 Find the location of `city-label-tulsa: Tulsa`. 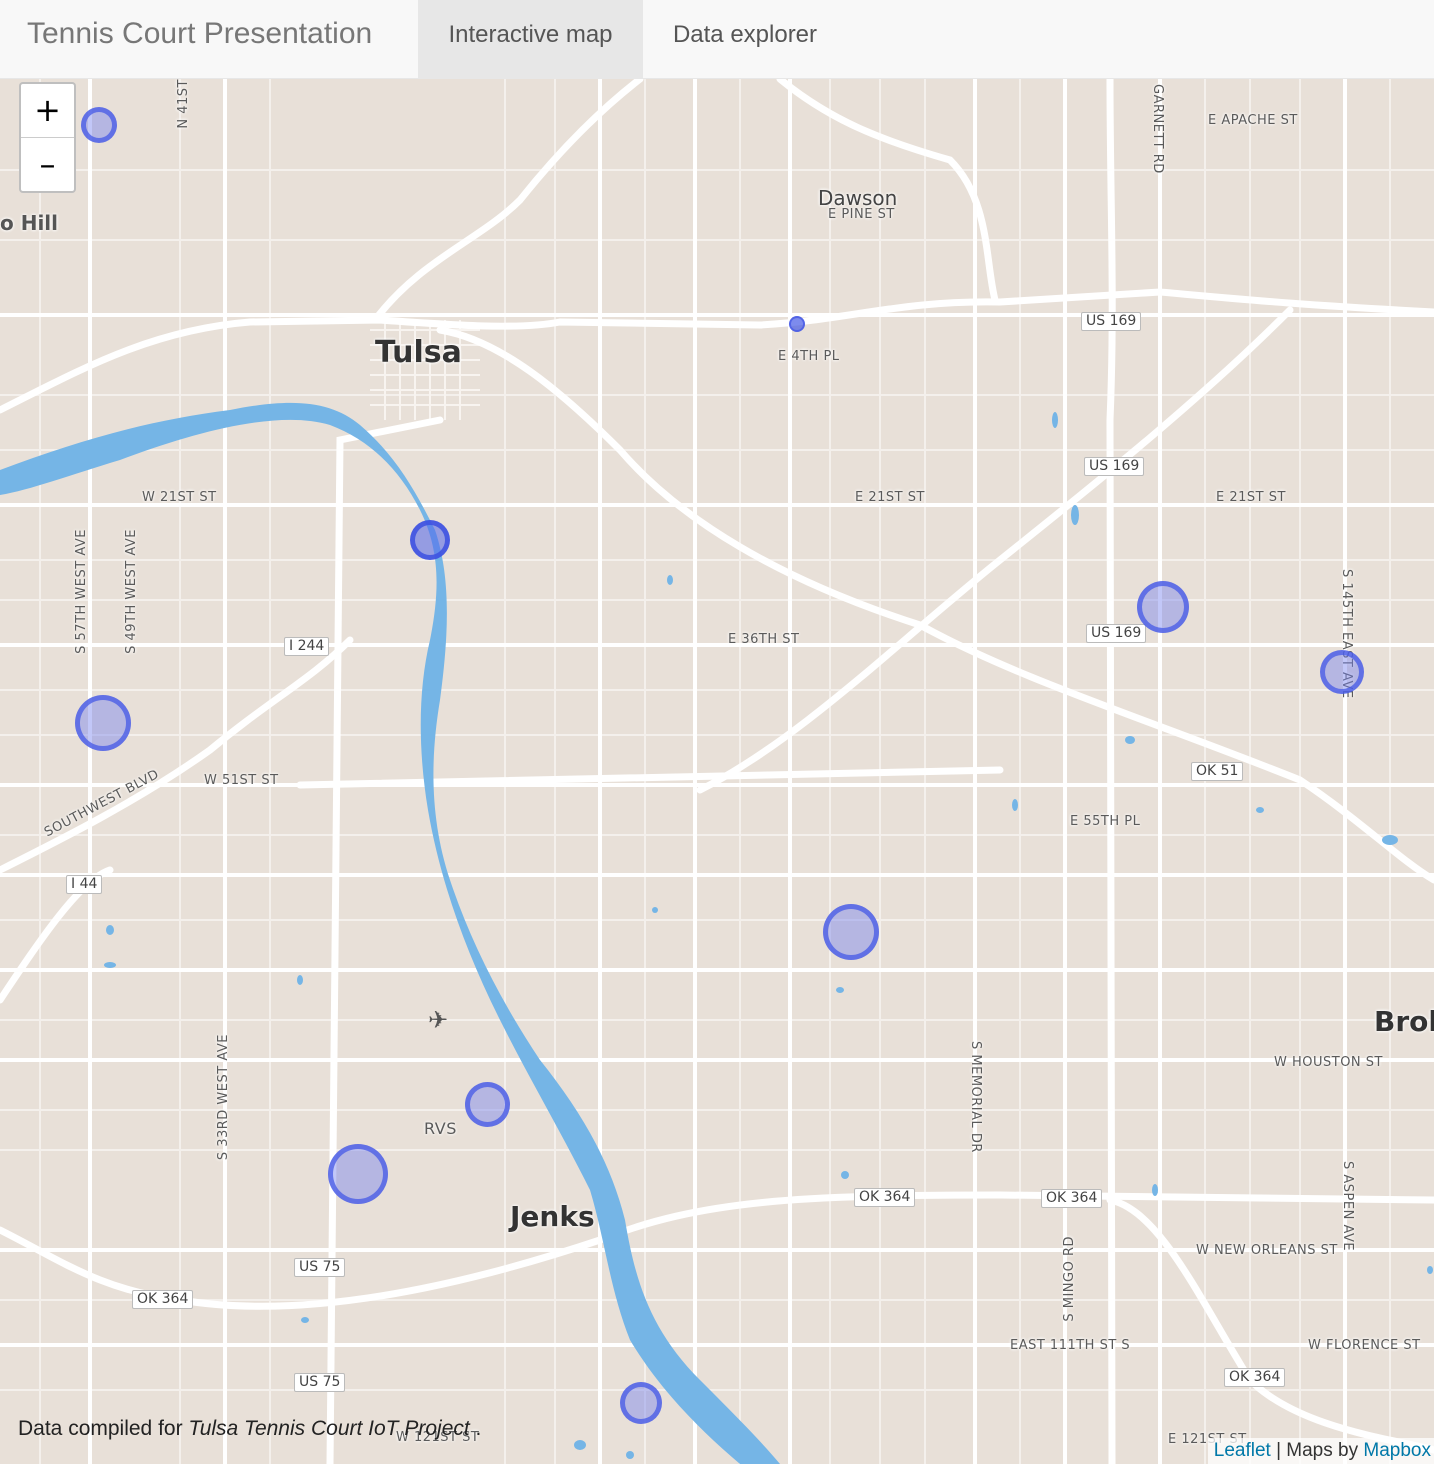

city-label-tulsa: Tulsa is located at coordinates (418, 352).